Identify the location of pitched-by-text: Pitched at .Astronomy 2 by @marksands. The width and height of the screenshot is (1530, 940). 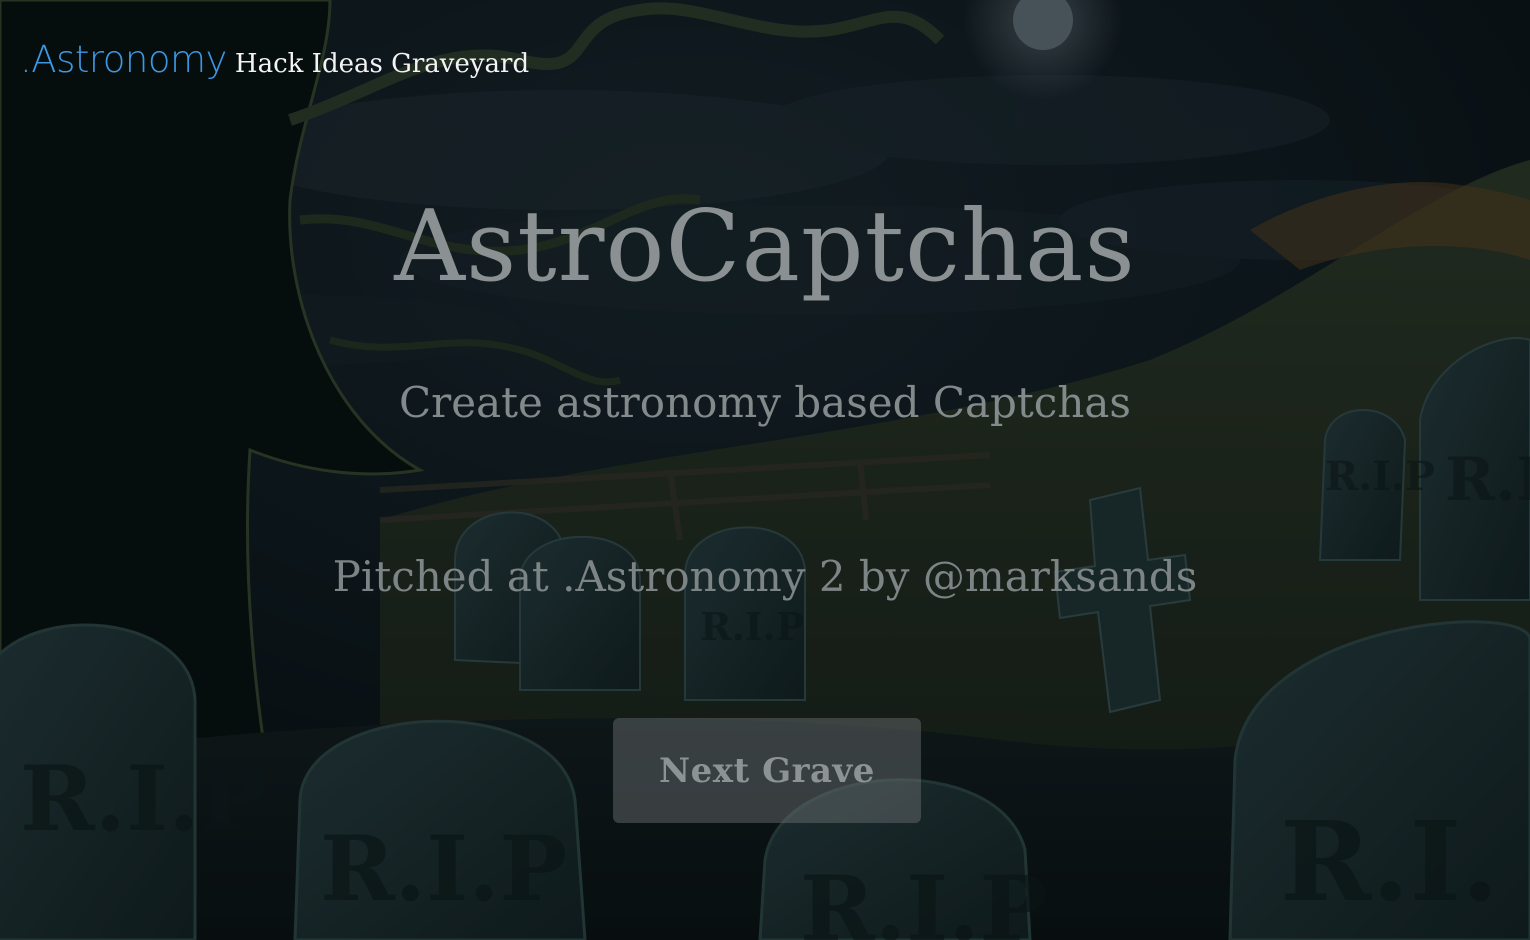
(765, 576).